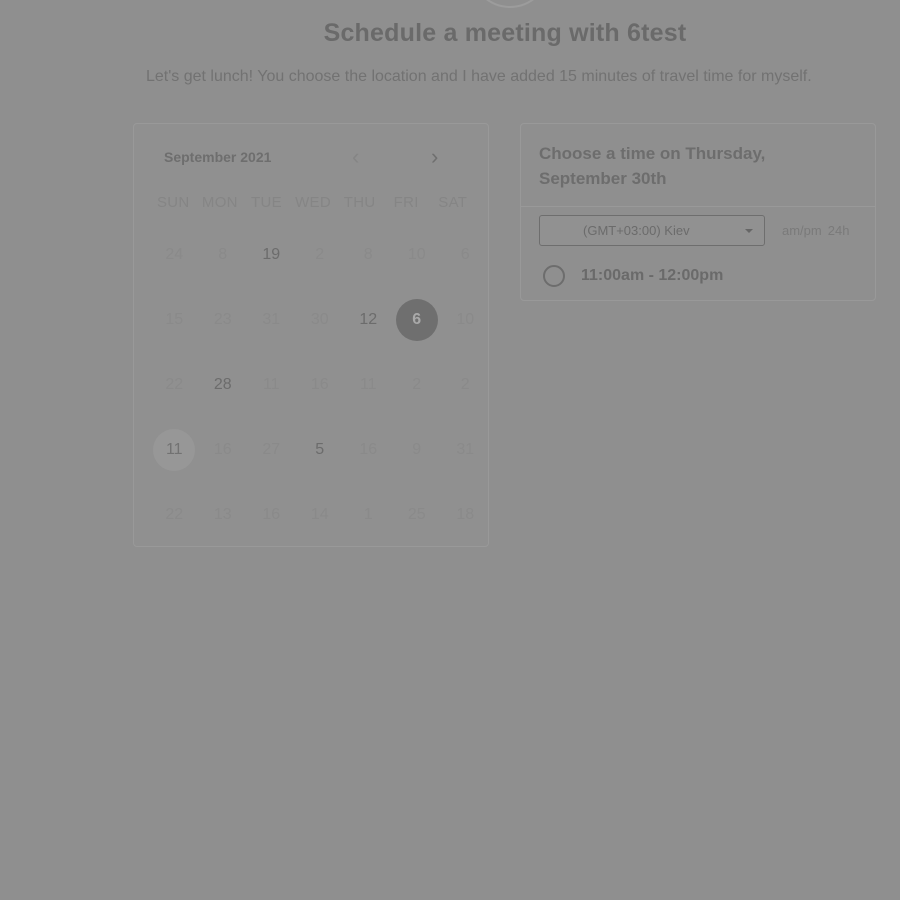 This screenshot has width=900, height=900. I want to click on calendar-week: 22 28 11 16 11 2 2, so click(320, 384).